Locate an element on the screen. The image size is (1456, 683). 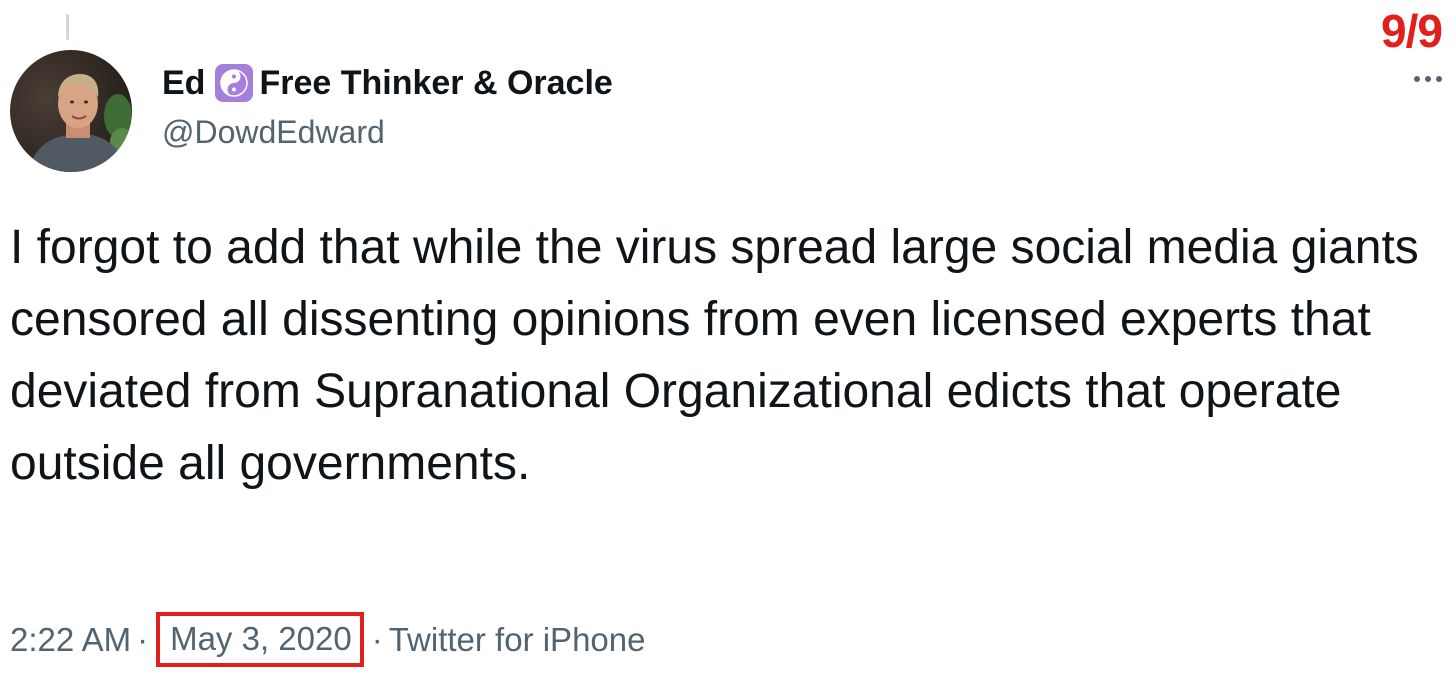
avatar-photo is located at coordinates (71, 111).